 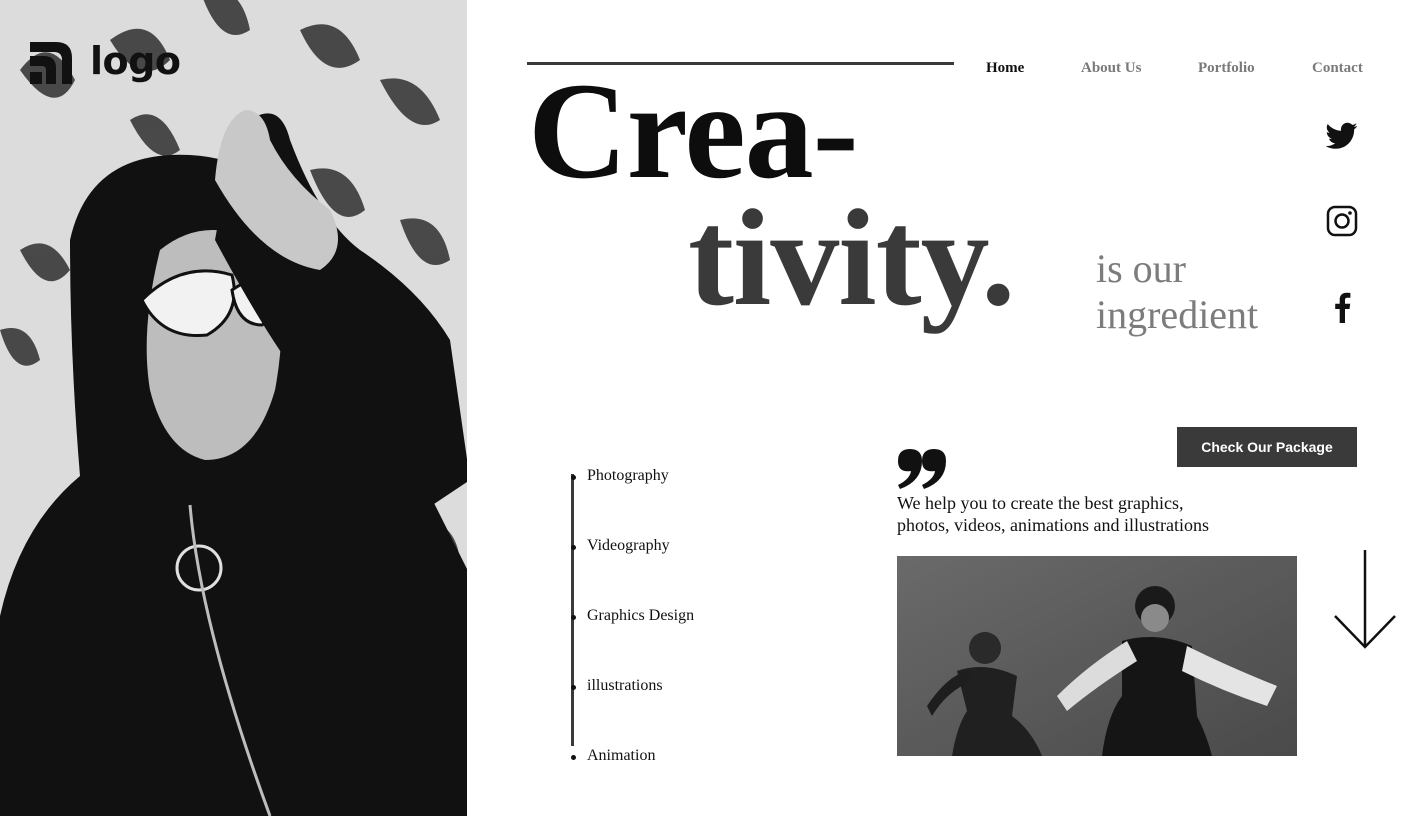 What do you see at coordinates (1111, 68) in the screenshot?
I see `nav-item-about-us: About Us` at bounding box center [1111, 68].